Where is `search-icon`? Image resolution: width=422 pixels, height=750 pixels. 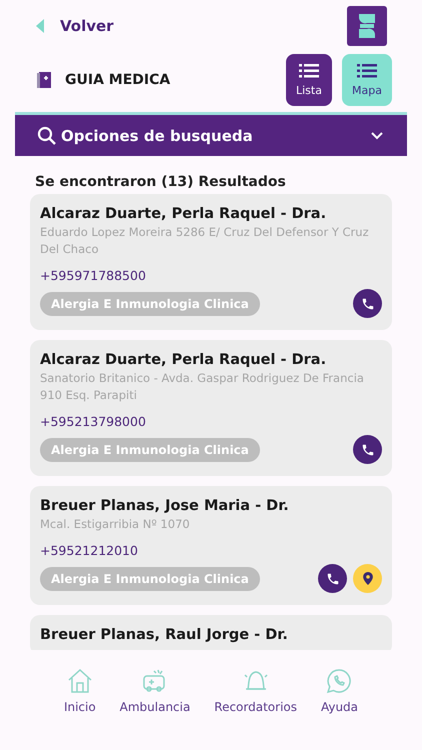
search-icon is located at coordinates (47, 136).